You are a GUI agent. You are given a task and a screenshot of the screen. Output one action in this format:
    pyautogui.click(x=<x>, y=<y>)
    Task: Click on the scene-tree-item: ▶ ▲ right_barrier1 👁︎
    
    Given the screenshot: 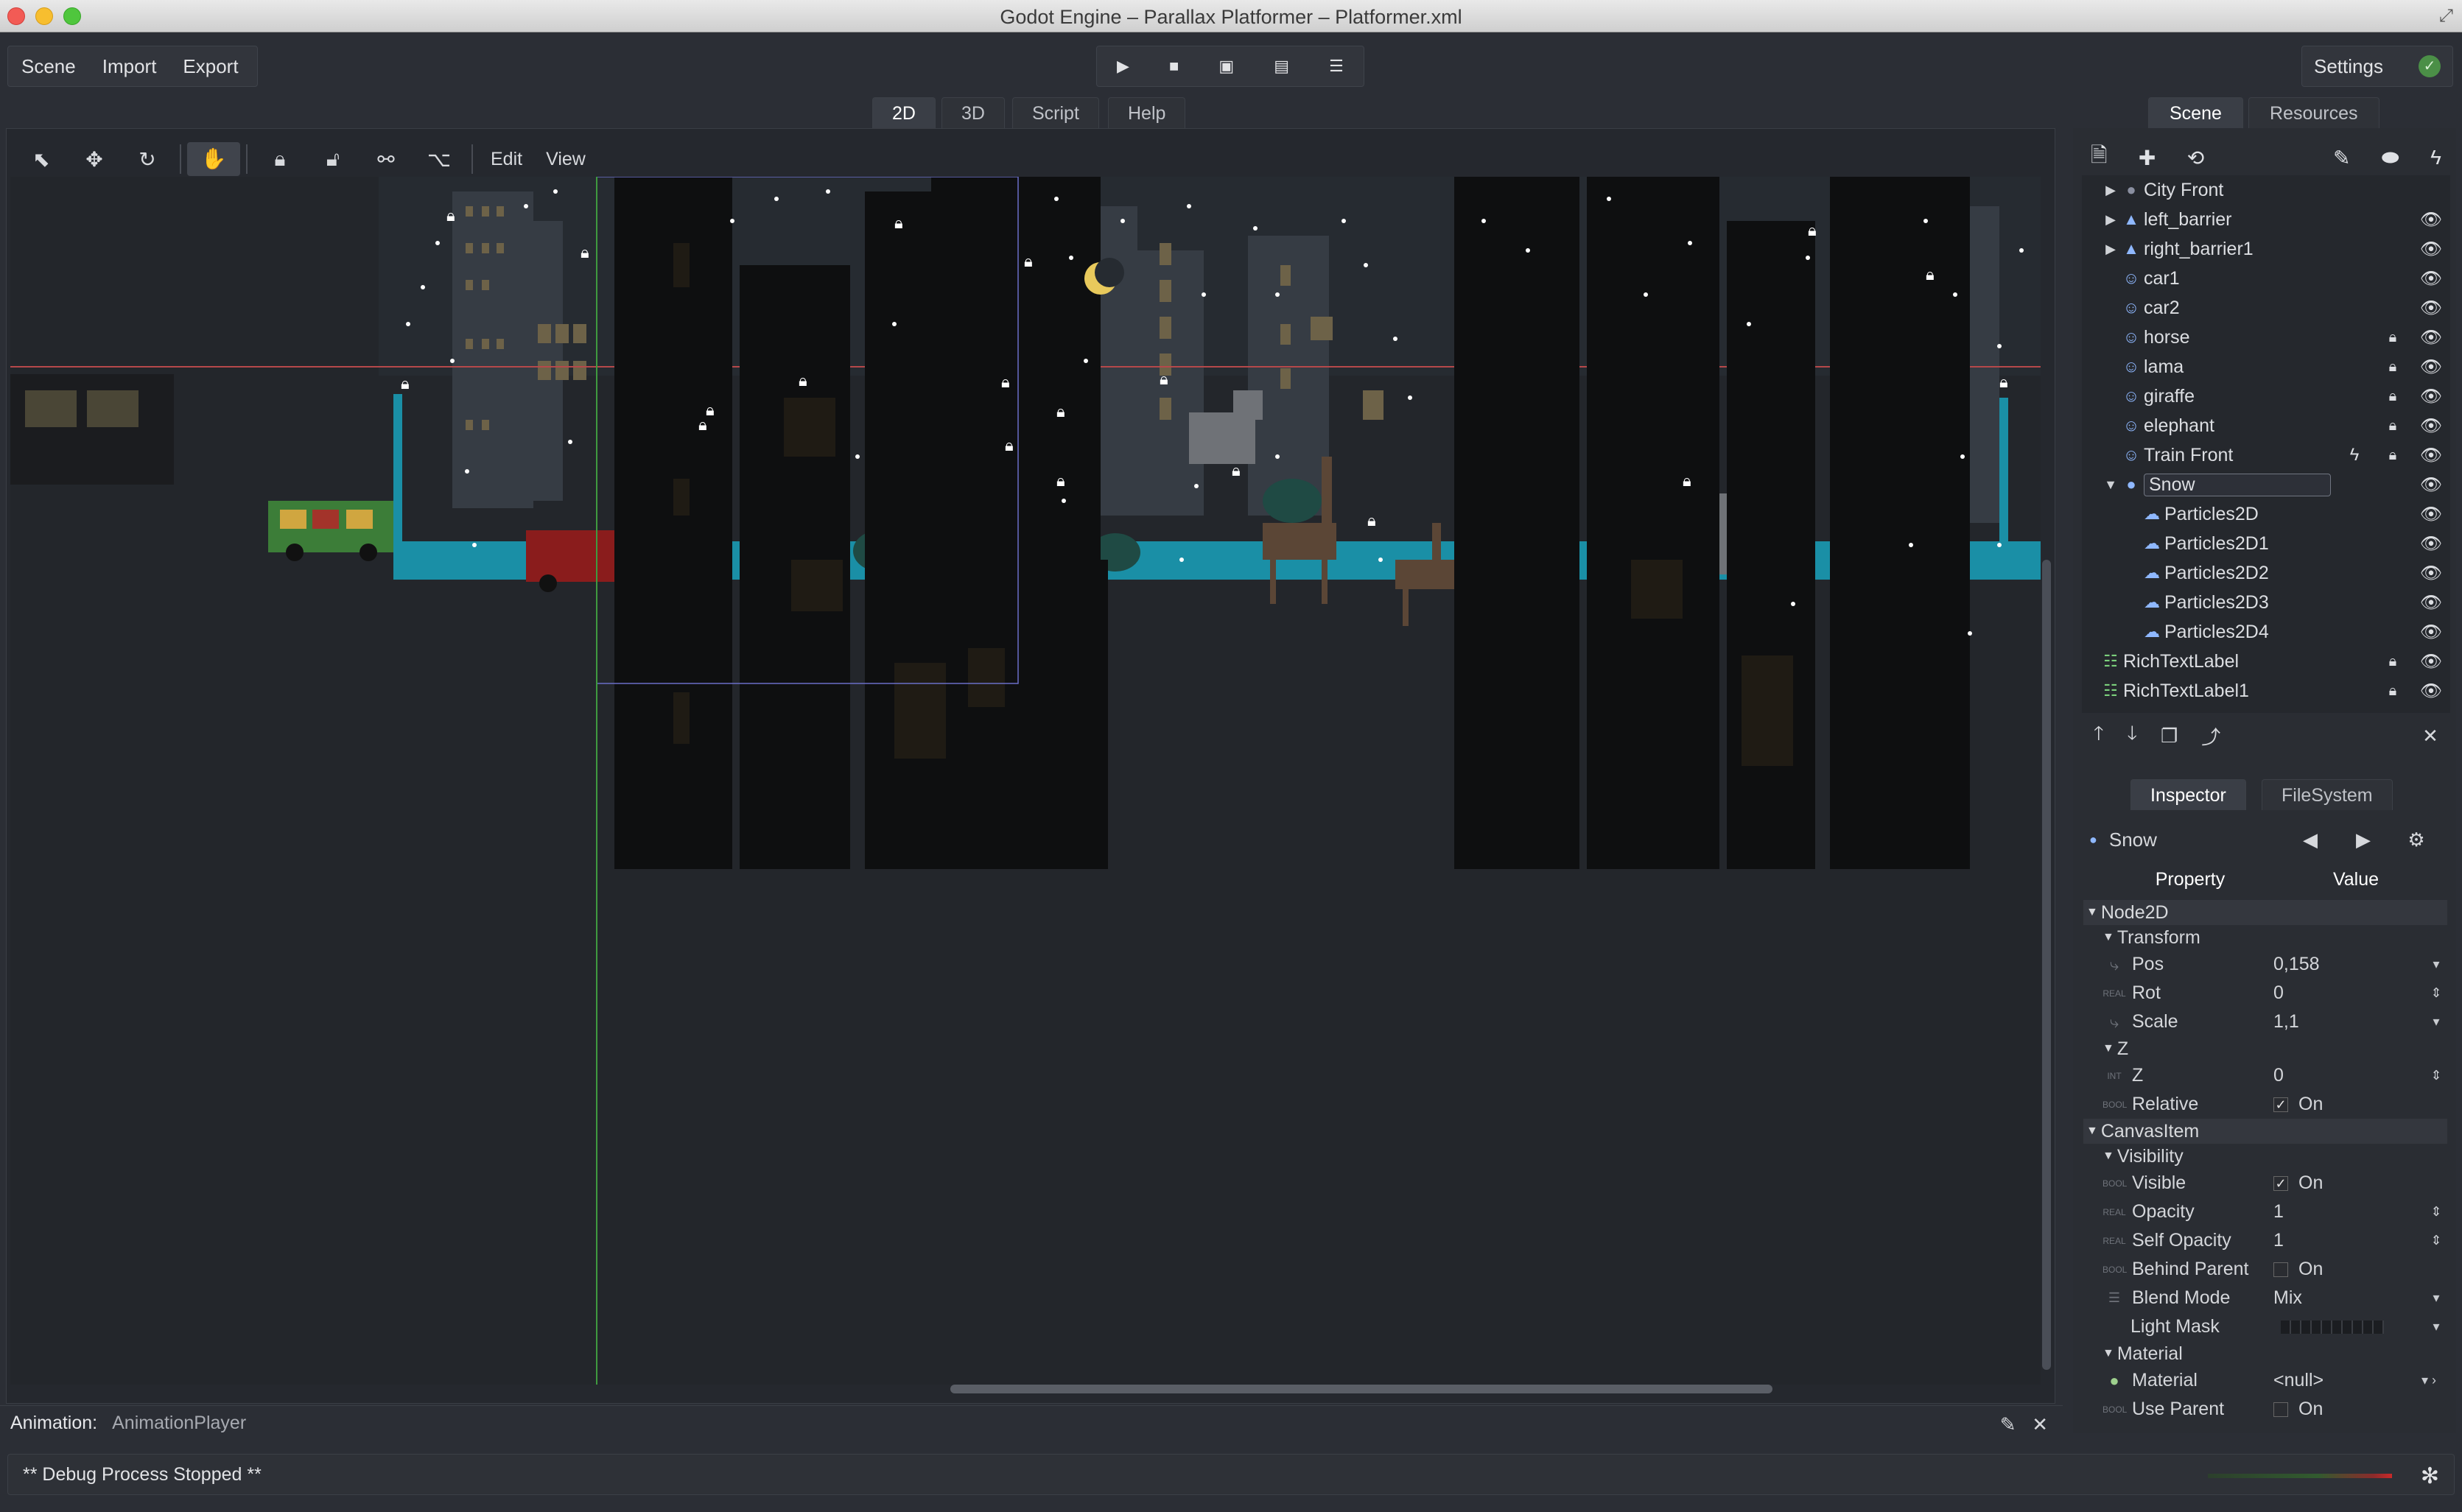 What is the action you would take?
    pyautogui.click(x=2266, y=249)
    